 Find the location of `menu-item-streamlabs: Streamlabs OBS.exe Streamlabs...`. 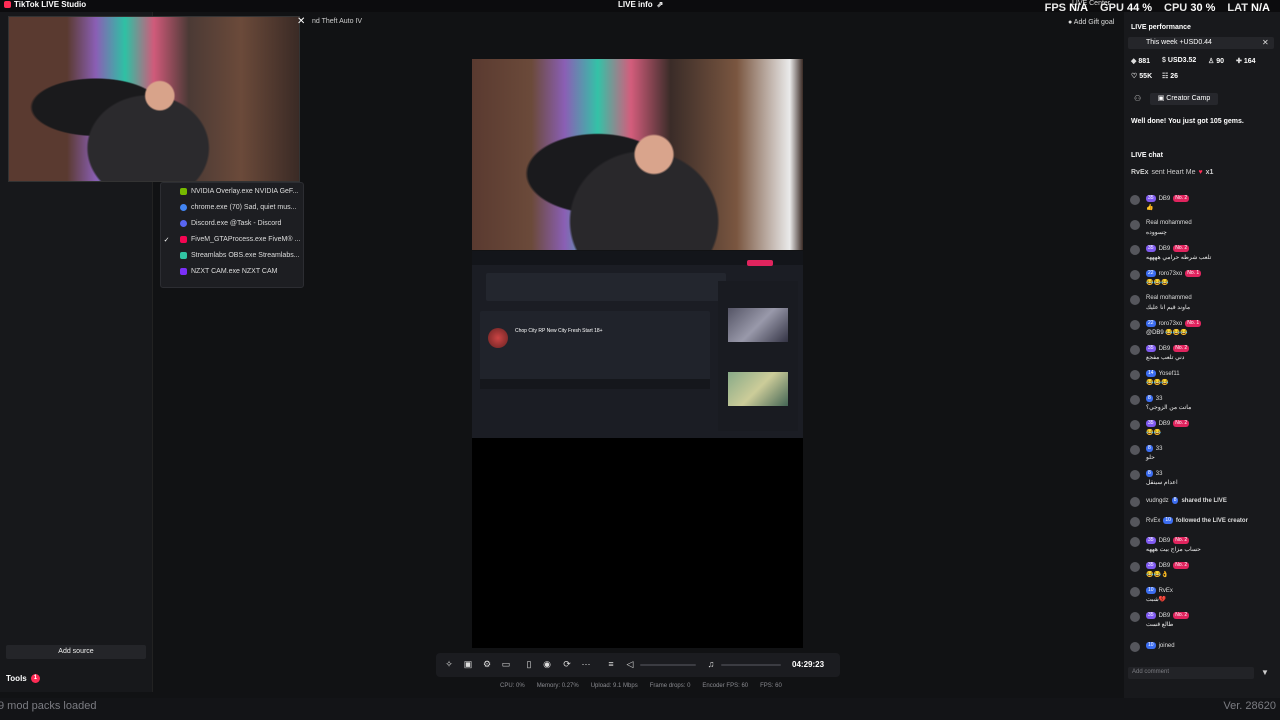

menu-item-streamlabs: Streamlabs OBS.exe Streamlabs... is located at coordinates (232, 255).